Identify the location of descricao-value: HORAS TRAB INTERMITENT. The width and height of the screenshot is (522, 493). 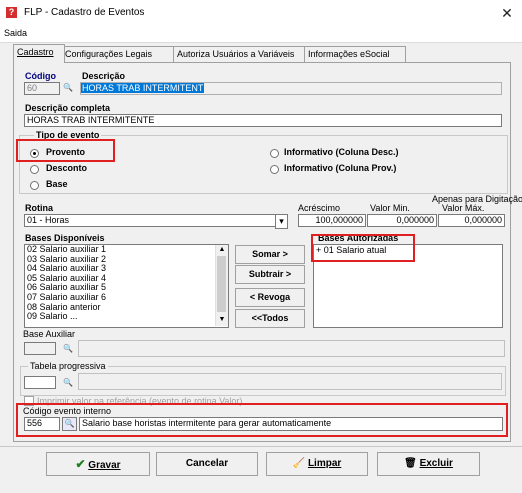
(143, 88).